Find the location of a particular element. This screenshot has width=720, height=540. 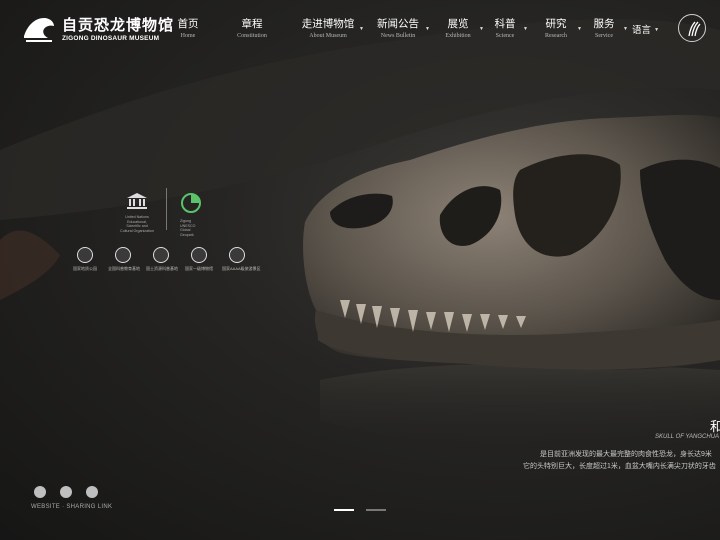

carousel-pagination is located at coordinates (360, 510).